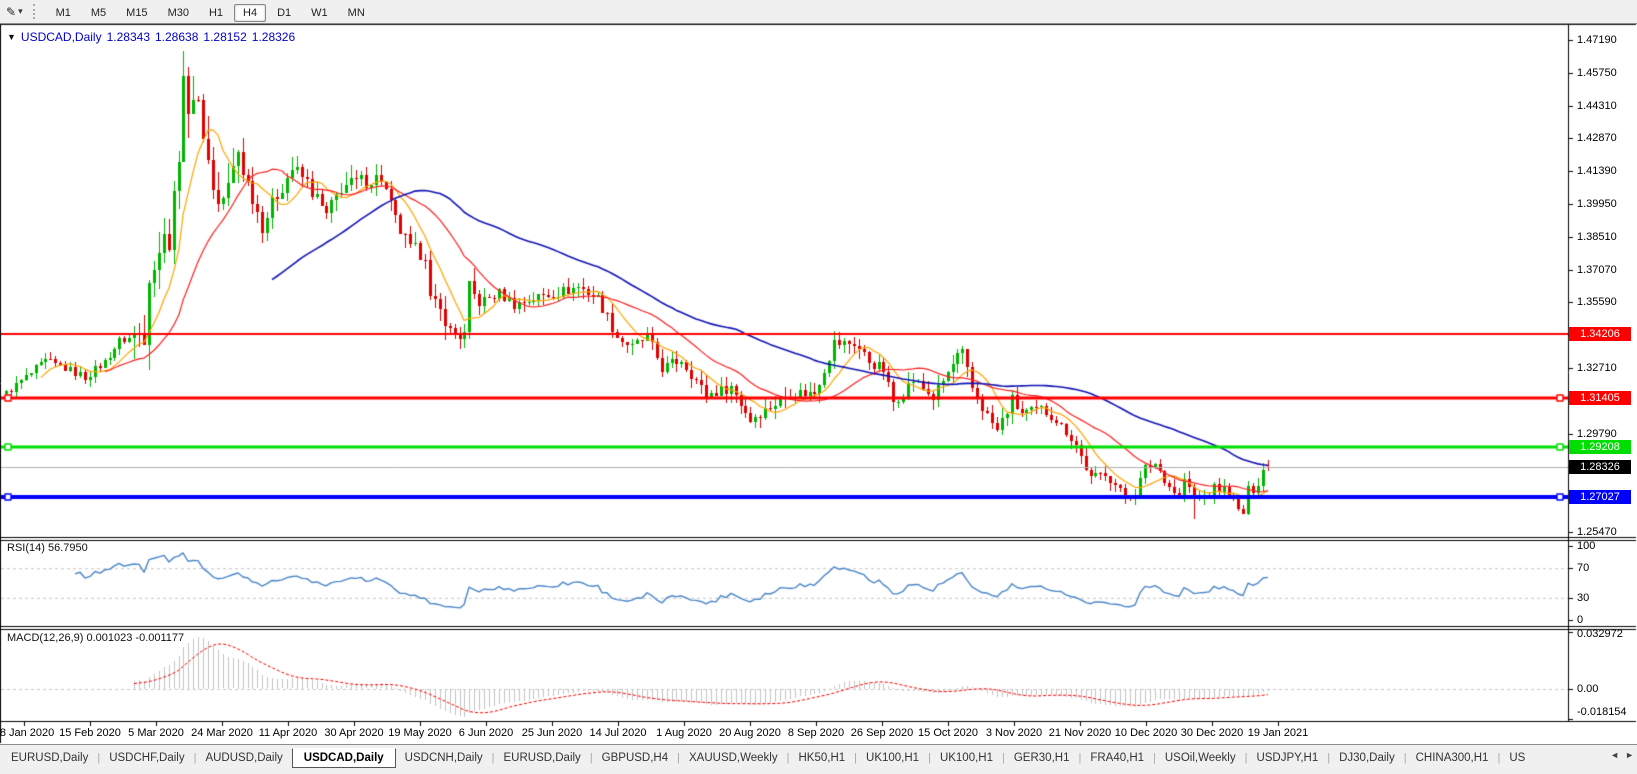 The width and height of the screenshot is (1637, 774). What do you see at coordinates (1600, 397) in the screenshot?
I see `line-price-badge: 1.31405` at bounding box center [1600, 397].